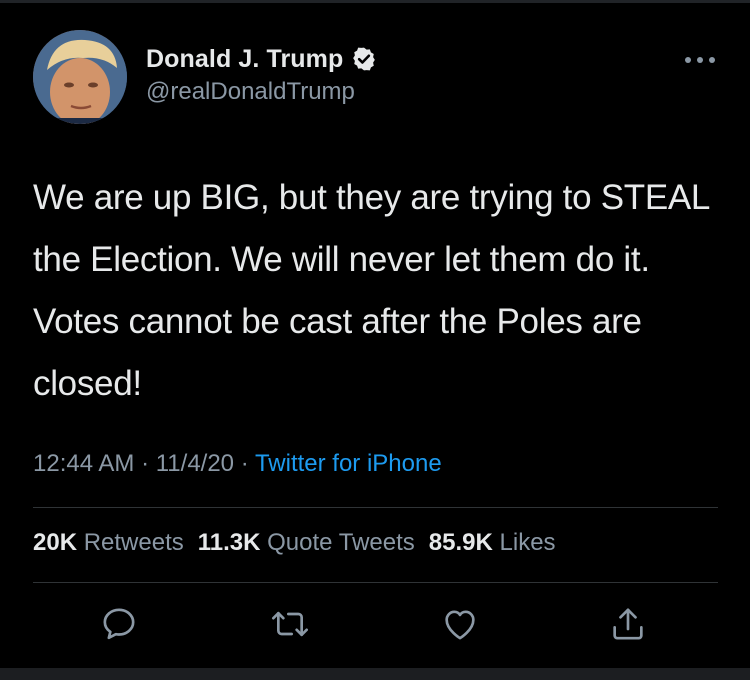 The image size is (750, 680). What do you see at coordinates (261, 92) in the screenshot?
I see `user-handle: @realDonaldTrump` at bounding box center [261, 92].